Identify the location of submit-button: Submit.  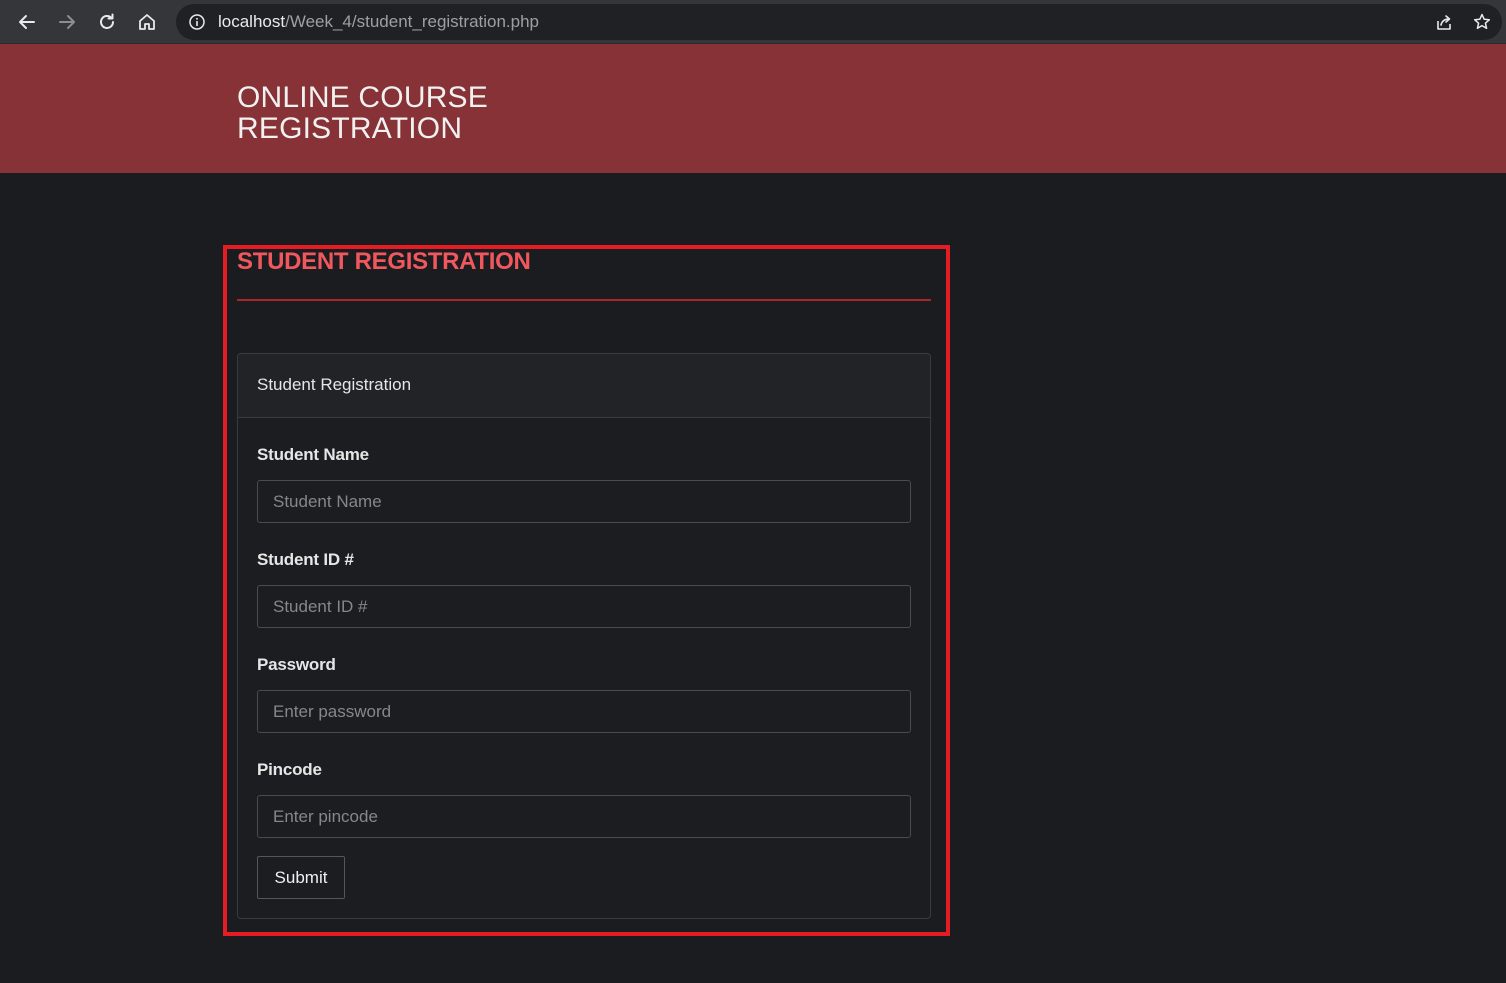
(301, 877).